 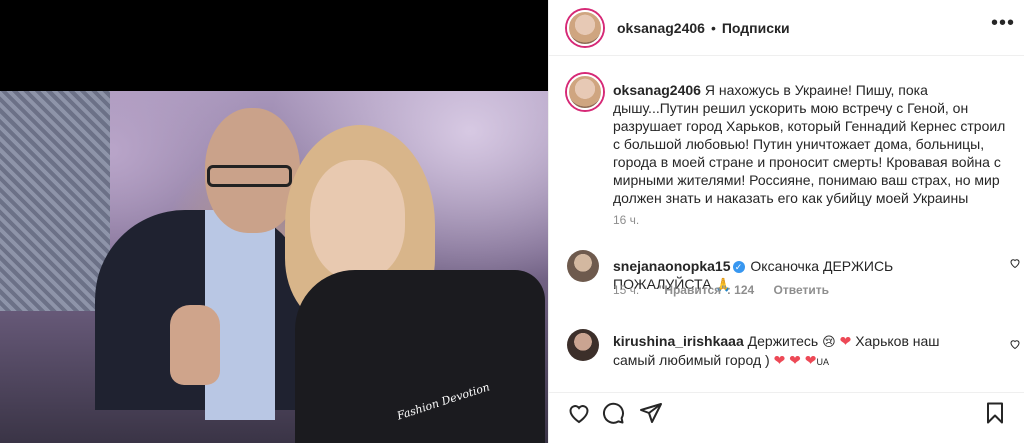 I want to click on comment-meta: 15 ч. "Нравится": 124 Ответить, so click(x=729, y=290).